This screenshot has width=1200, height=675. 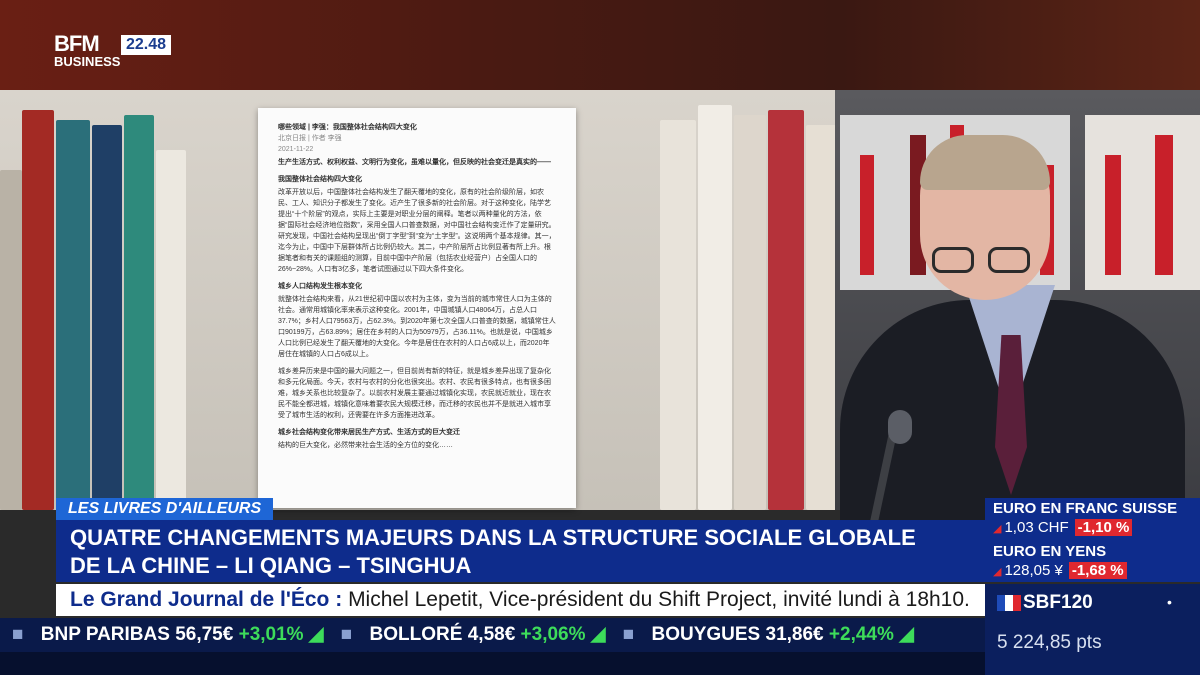 I want to click on program-label: Le Grand Journal de l'Éco :, so click(x=206, y=599).